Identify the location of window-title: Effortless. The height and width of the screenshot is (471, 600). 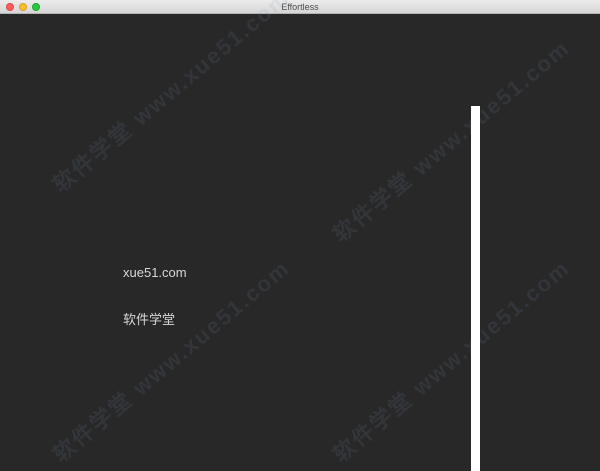
(300, 7).